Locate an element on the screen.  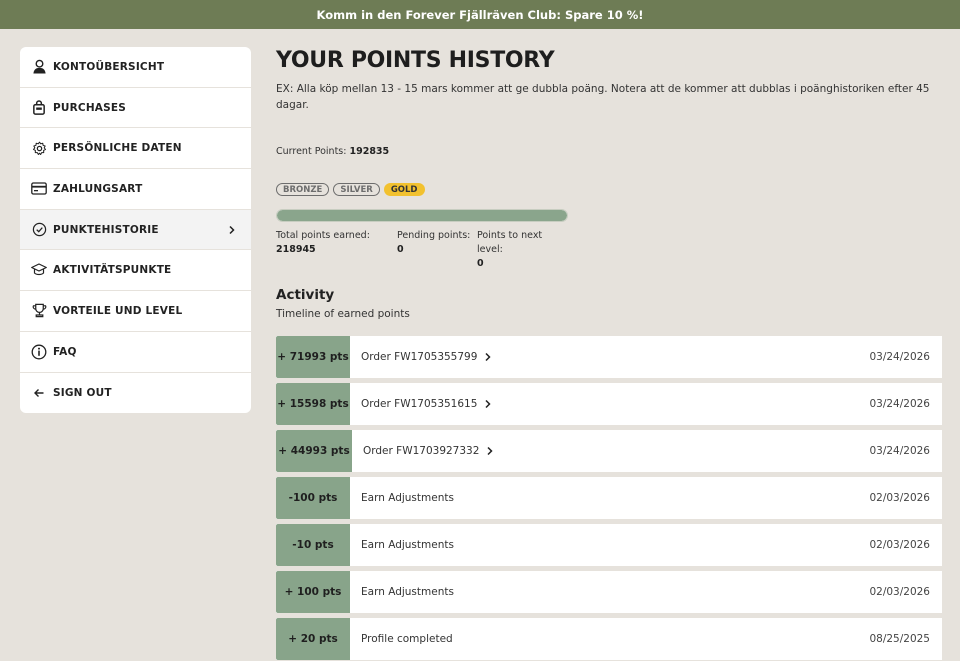
current-points-value: 192835 is located at coordinates (369, 151).